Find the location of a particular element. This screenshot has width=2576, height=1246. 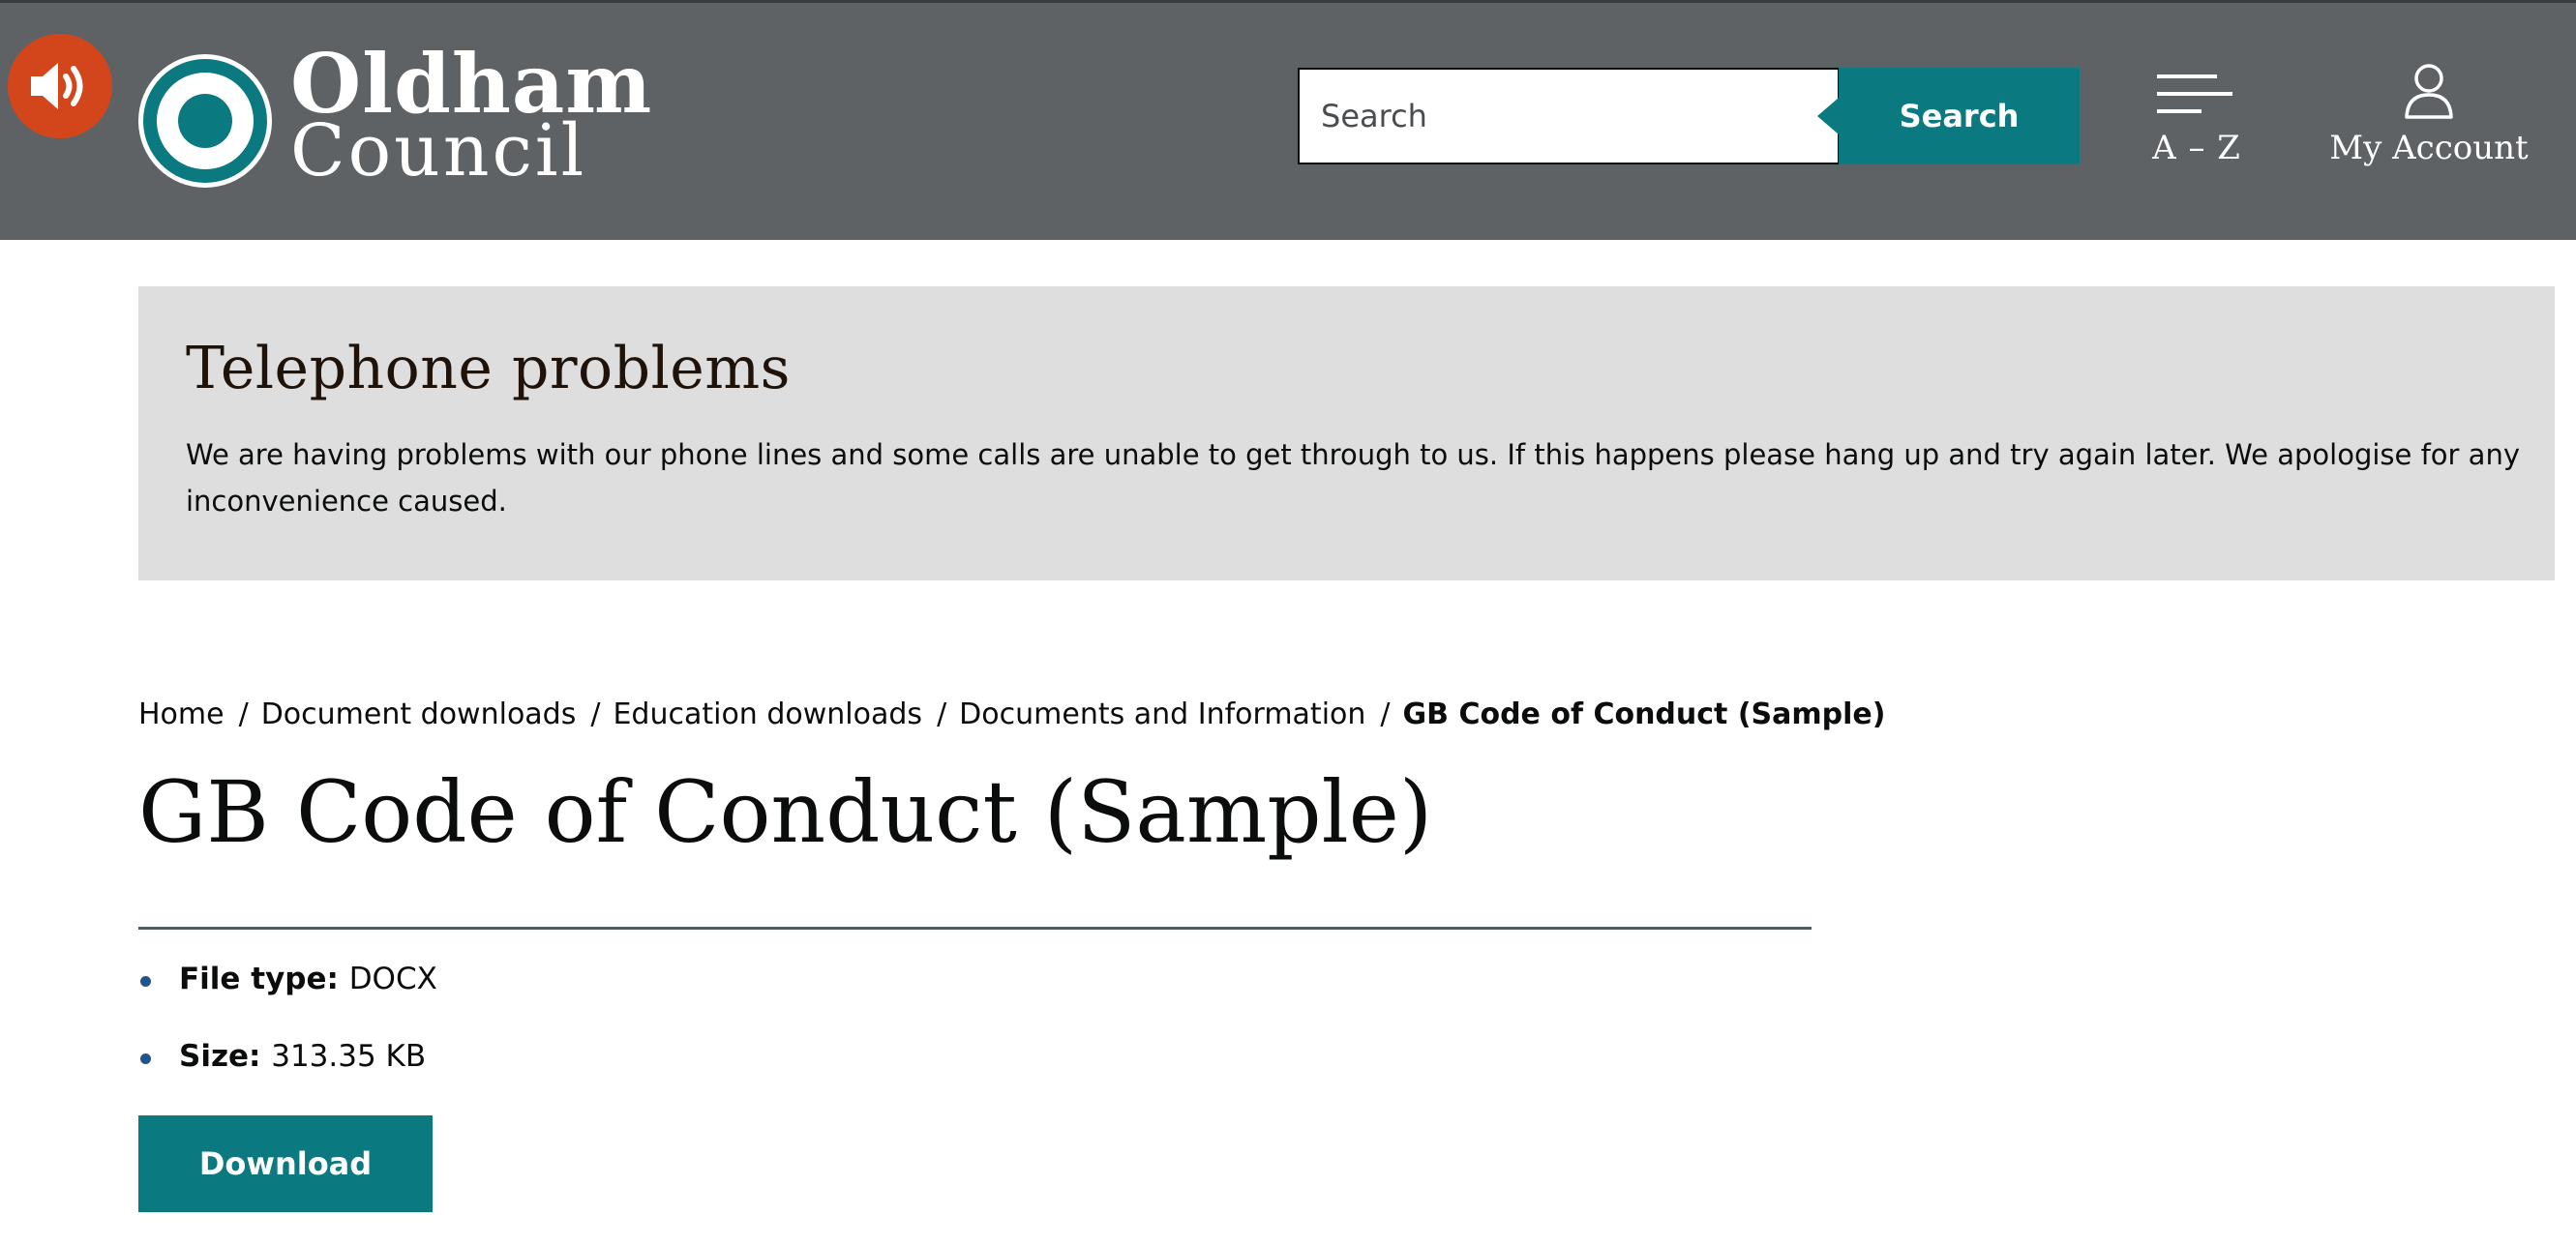

breadcrumb-document-downloads: Document downloads is located at coordinates (419, 714).